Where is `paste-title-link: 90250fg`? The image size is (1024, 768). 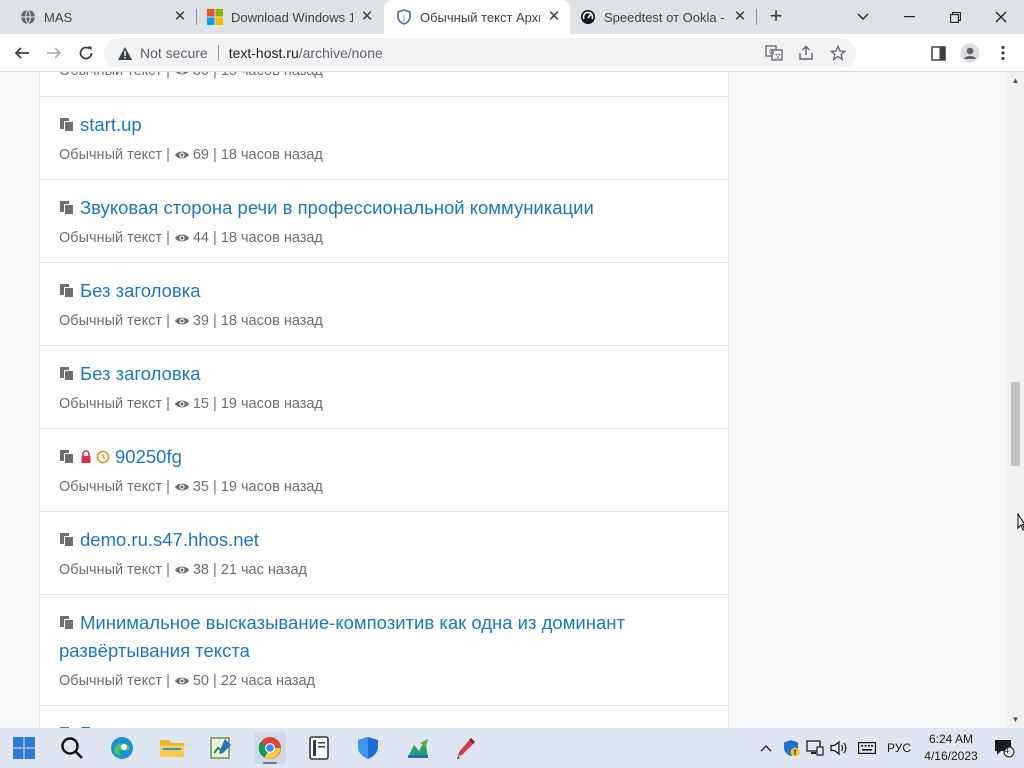
paste-title-link: 90250fg is located at coordinates (412, 457).